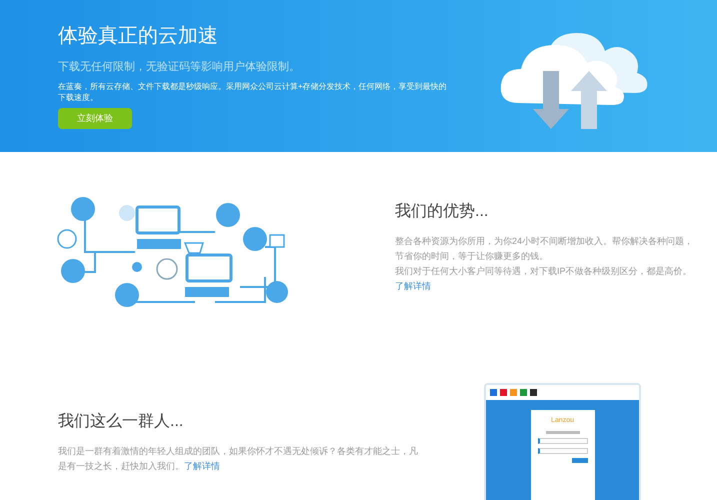  What do you see at coordinates (544, 249) in the screenshot?
I see `body-text: 整合各种资源为你所用，为你24小时不间断增加收入。帮你解决各种问题，节省你的时间，等于让你赚更多的钱。` at bounding box center [544, 249].